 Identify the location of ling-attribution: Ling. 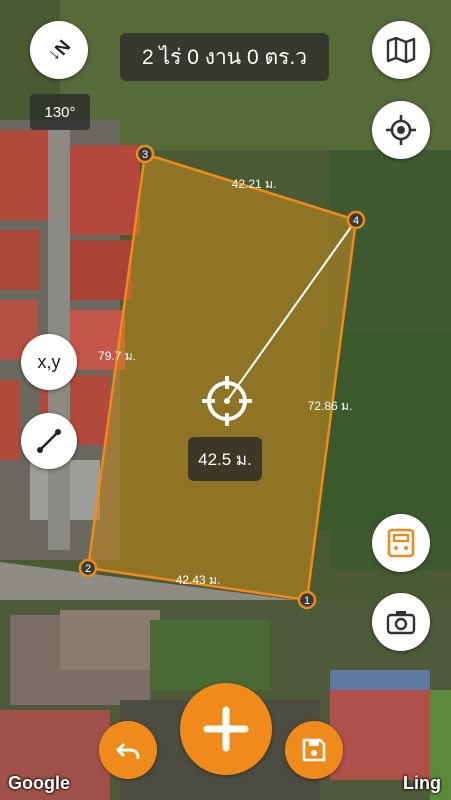
(422, 783).